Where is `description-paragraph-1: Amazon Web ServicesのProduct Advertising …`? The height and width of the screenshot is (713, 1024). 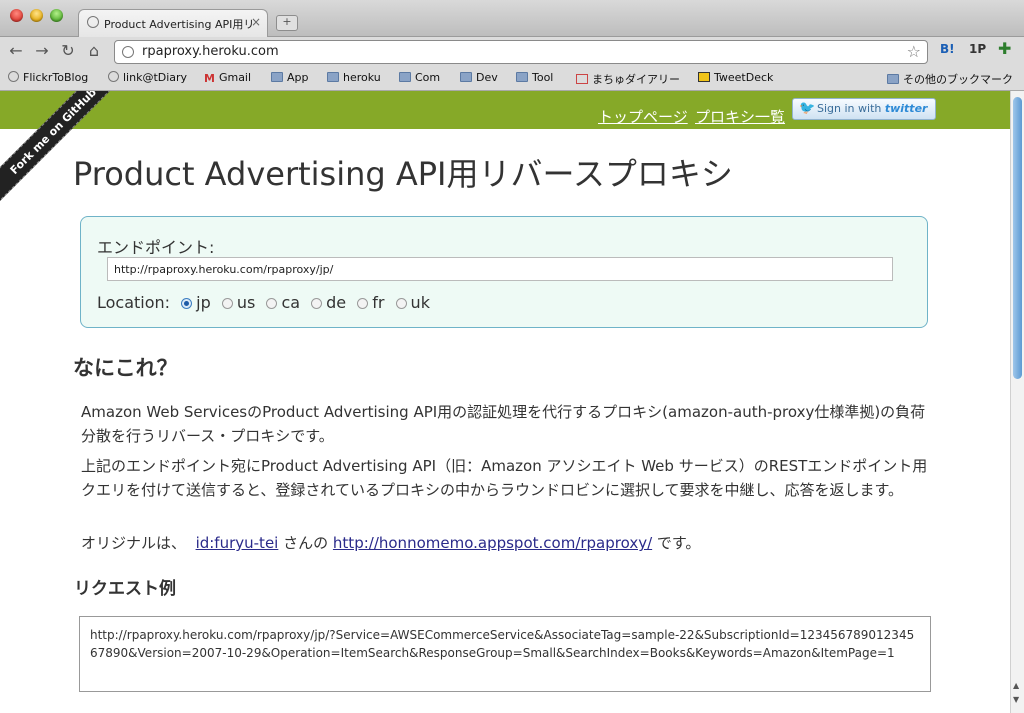 description-paragraph-1: Amazon Web ServicesのProduct Advertising … is located at coordinates (503, 424).